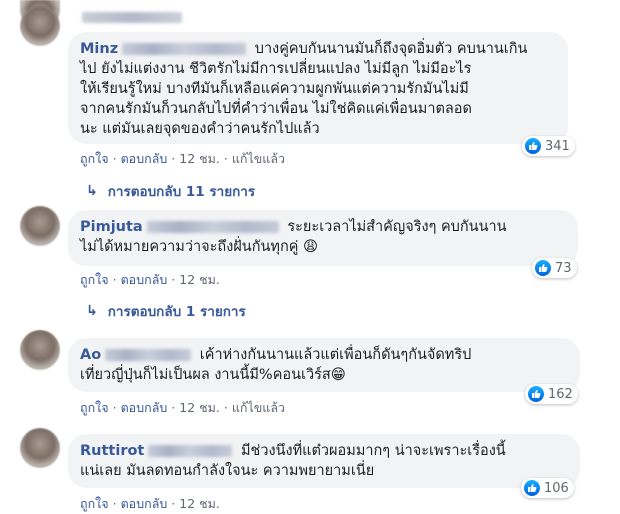 The height and width of the screenshot is (514, 620). What do you see at coordinates (554, 268) in the screenshot?
I see `reaction-count: 73` at bounding box center [554, 268].